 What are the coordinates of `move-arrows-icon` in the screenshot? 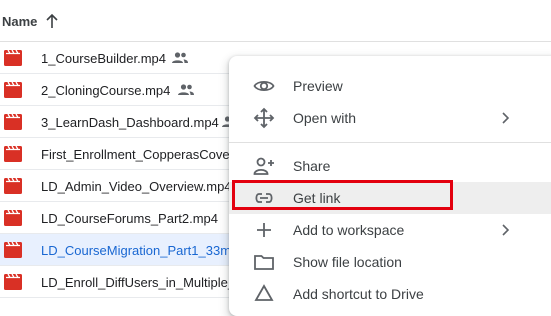 It's located at (264, 118).